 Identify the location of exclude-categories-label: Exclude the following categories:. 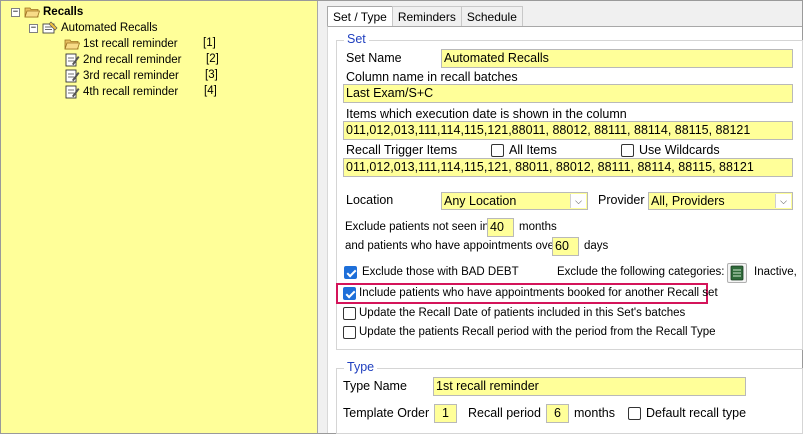
(641, 272).